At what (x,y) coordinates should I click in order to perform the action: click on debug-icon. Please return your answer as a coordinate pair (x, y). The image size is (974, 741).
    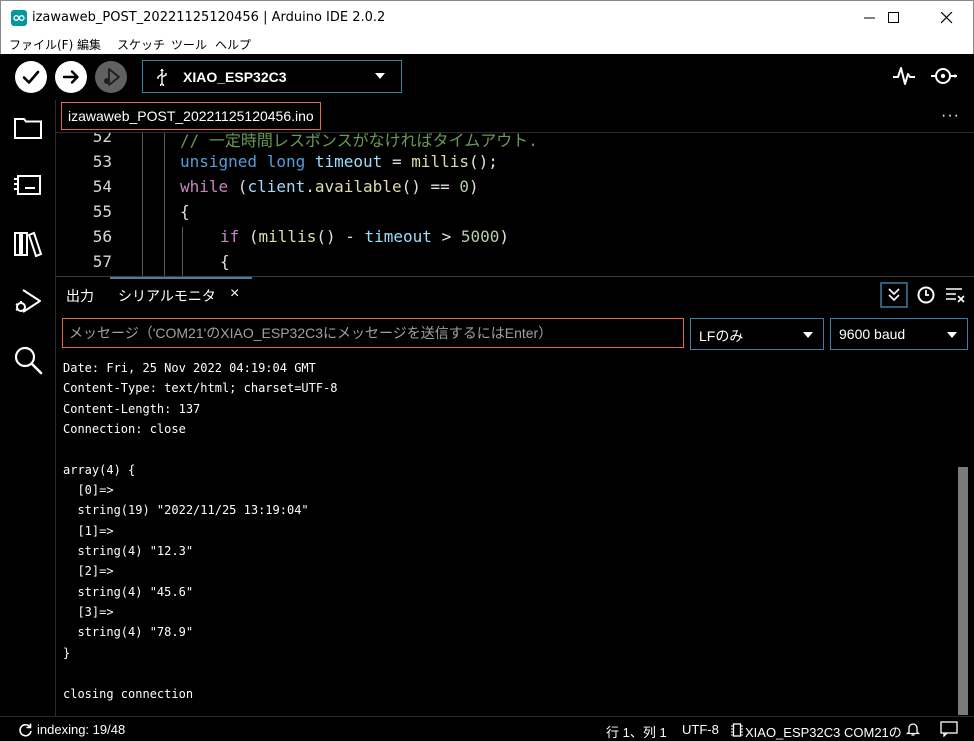
    Looking at the image, I should click on (112, 77).